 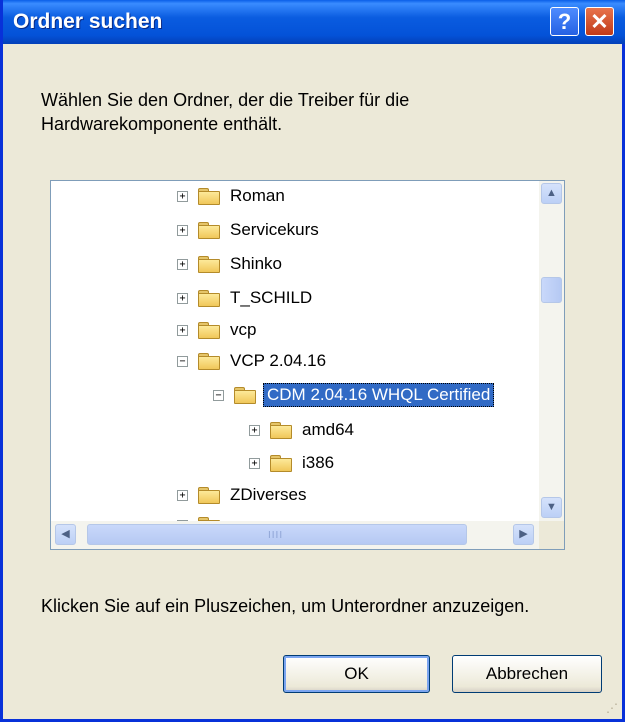 I want to click on grip-icon: IIII, so click(x=276, y=535).